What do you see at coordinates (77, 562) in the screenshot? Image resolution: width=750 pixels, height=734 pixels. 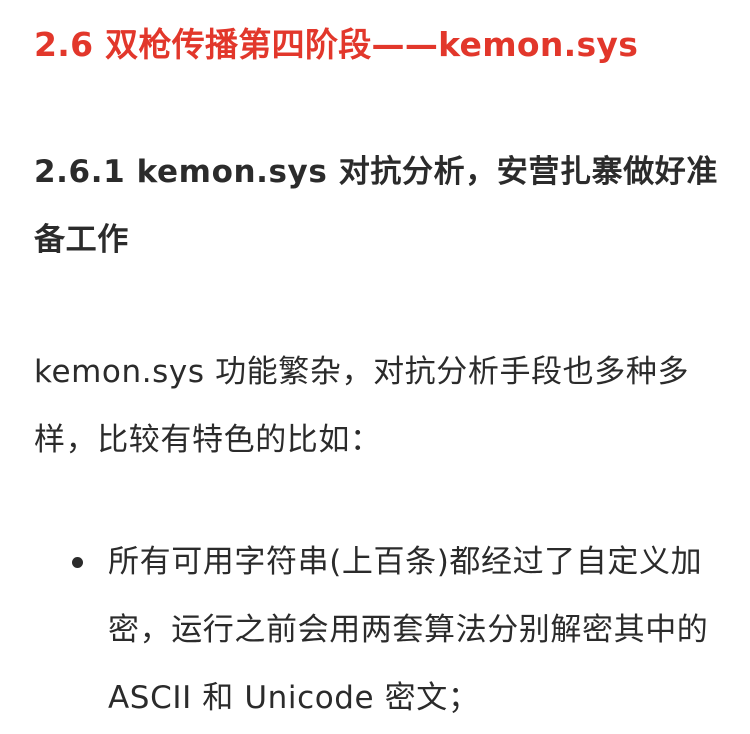 I see `bullet-dot-icon` at bounding box center [77, 562].